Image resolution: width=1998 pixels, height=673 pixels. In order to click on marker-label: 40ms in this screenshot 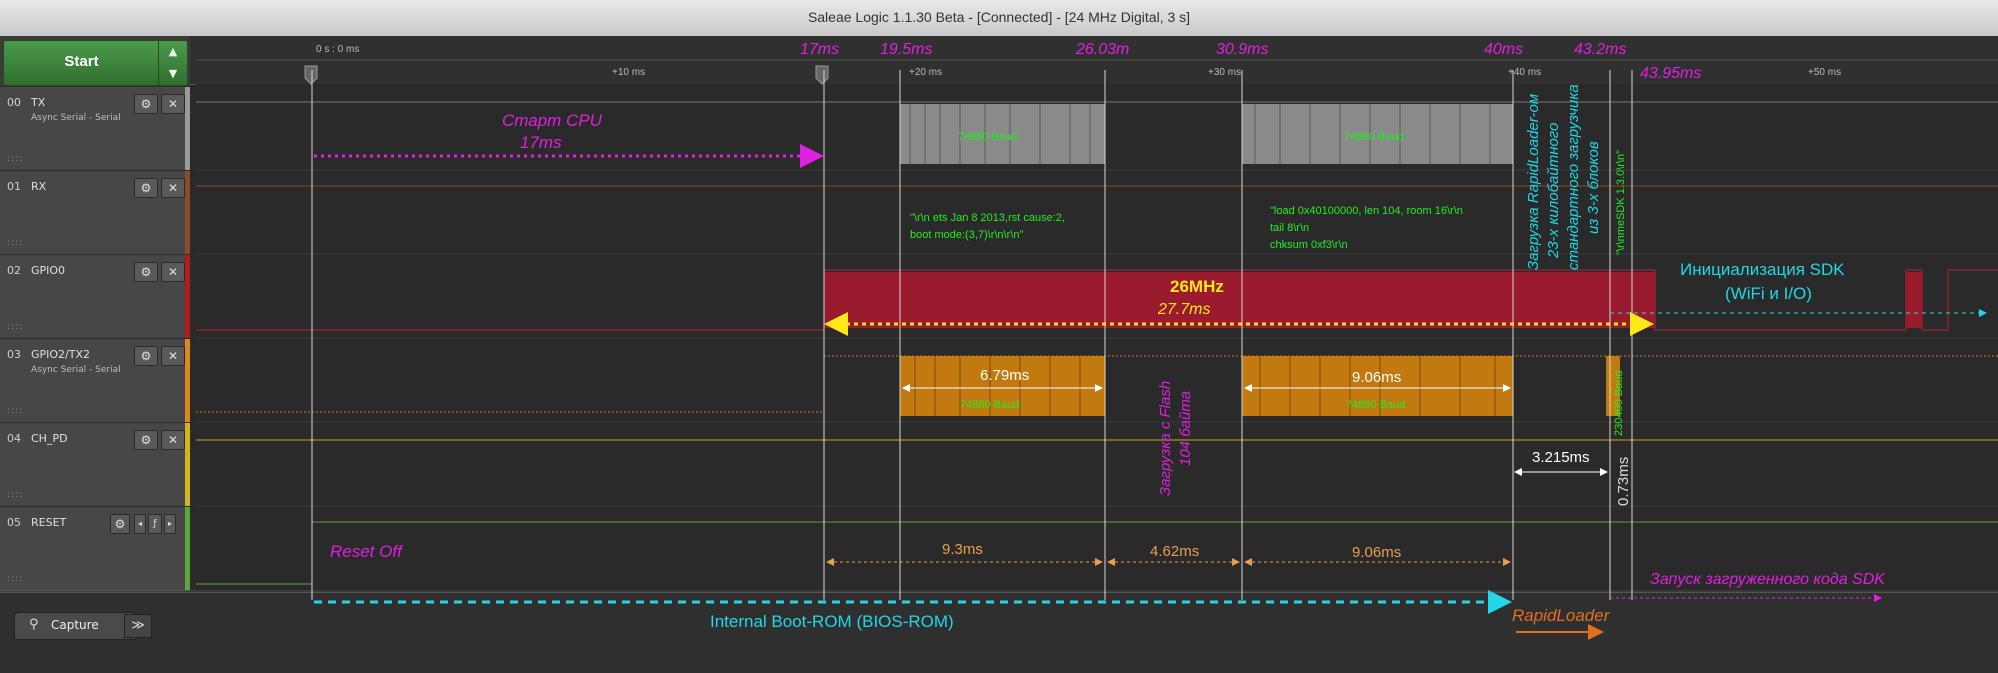, I will do `click(1503, 49)`.